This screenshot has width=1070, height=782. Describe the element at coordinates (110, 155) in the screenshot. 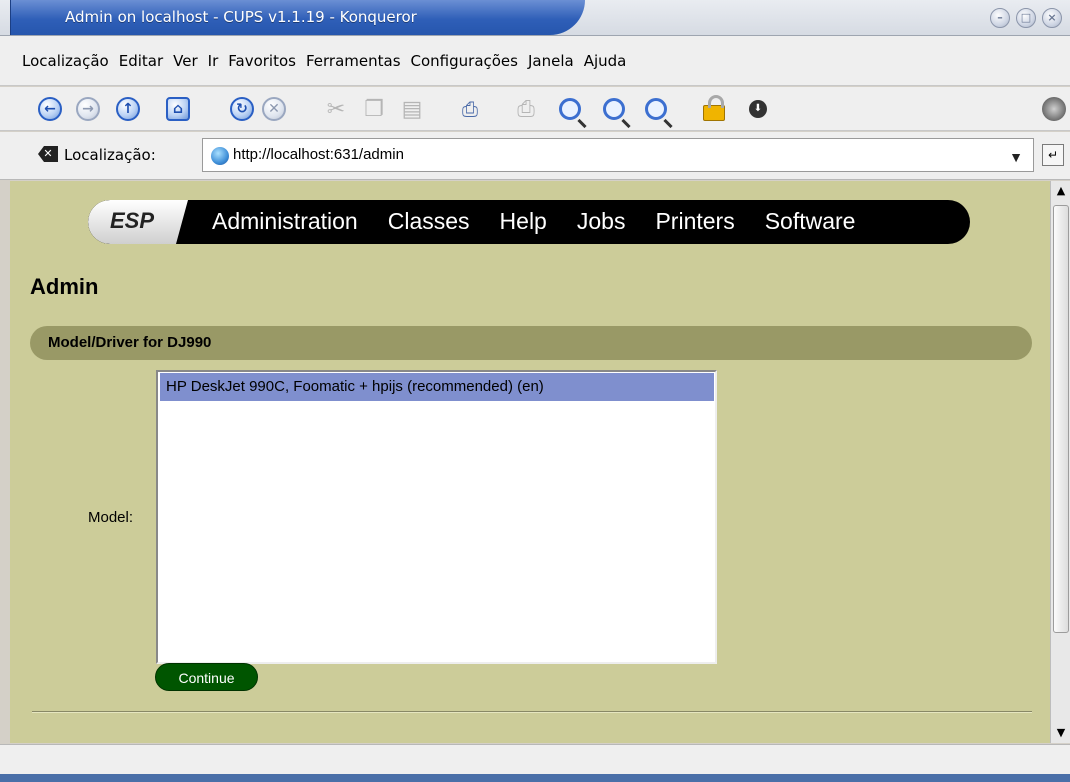

I see `location-label: Localização:` at that location.